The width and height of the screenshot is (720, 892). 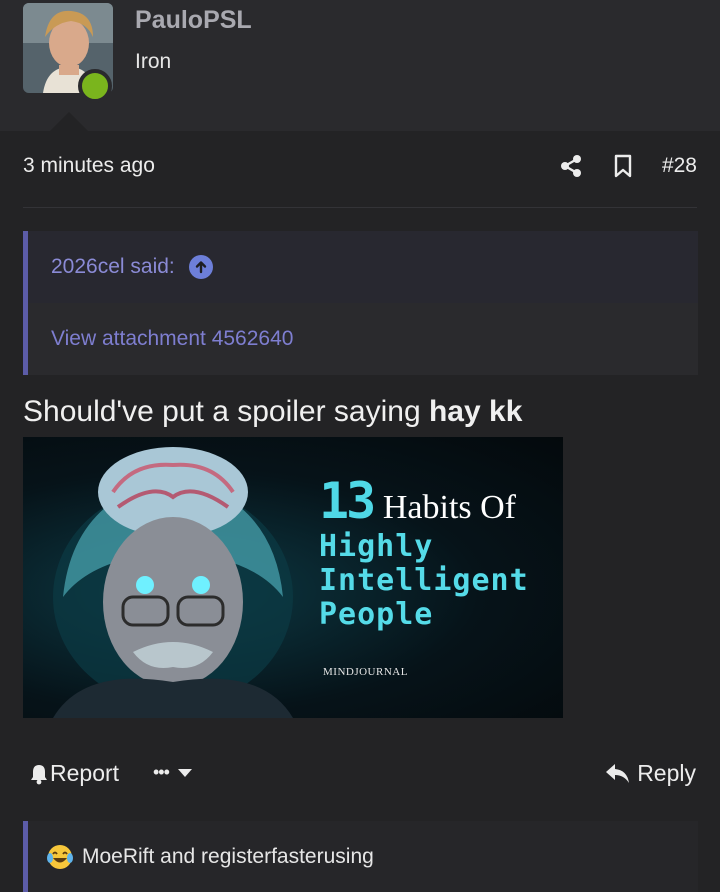 I want to click on image-line: Intelligent, so click(x=424, y=580).